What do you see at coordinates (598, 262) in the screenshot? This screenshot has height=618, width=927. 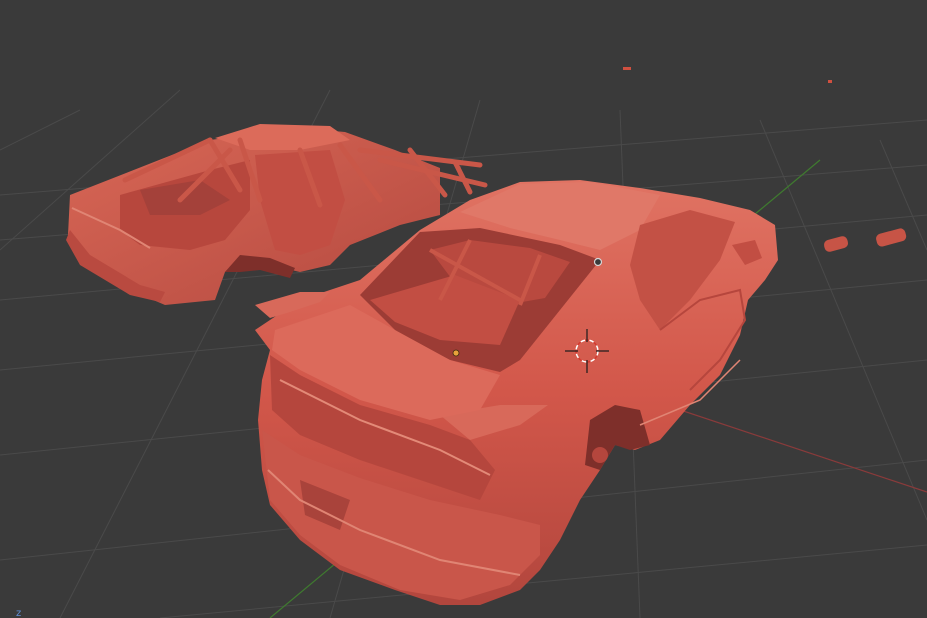 I see `light-icon` at bounding box center [598, 262].